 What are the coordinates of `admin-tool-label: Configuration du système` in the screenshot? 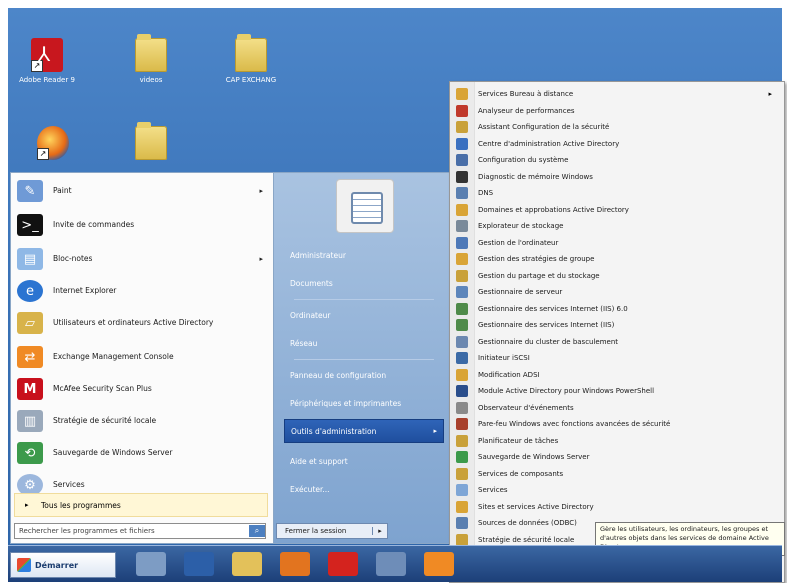 It's located at (523, 160).